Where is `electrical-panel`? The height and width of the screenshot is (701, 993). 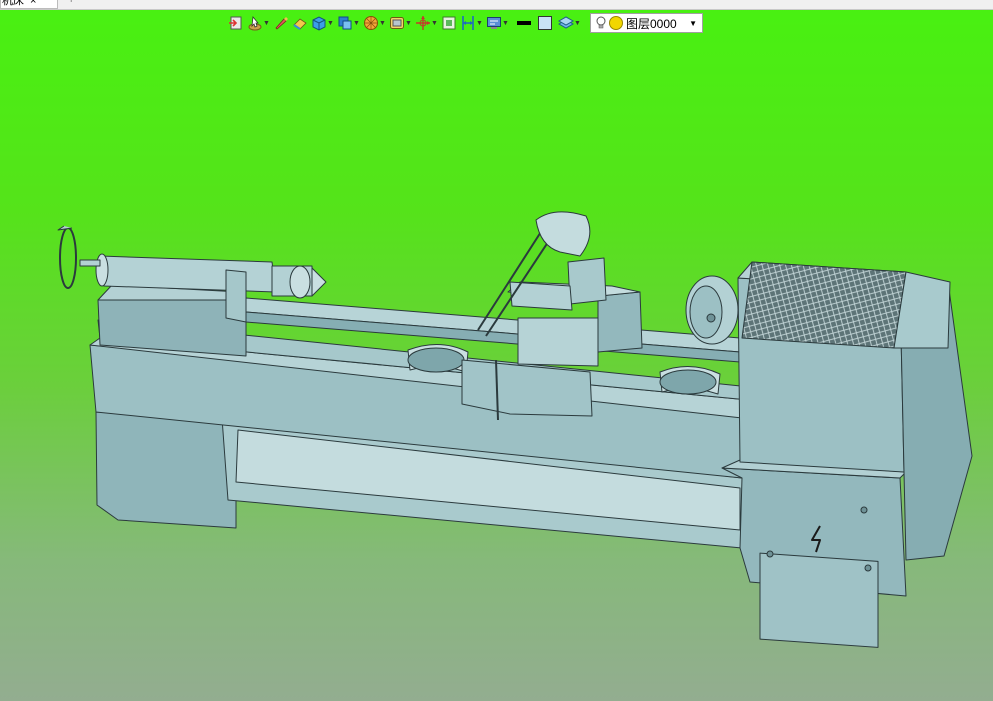
electrical-panel is located at coordinates (819, 600).